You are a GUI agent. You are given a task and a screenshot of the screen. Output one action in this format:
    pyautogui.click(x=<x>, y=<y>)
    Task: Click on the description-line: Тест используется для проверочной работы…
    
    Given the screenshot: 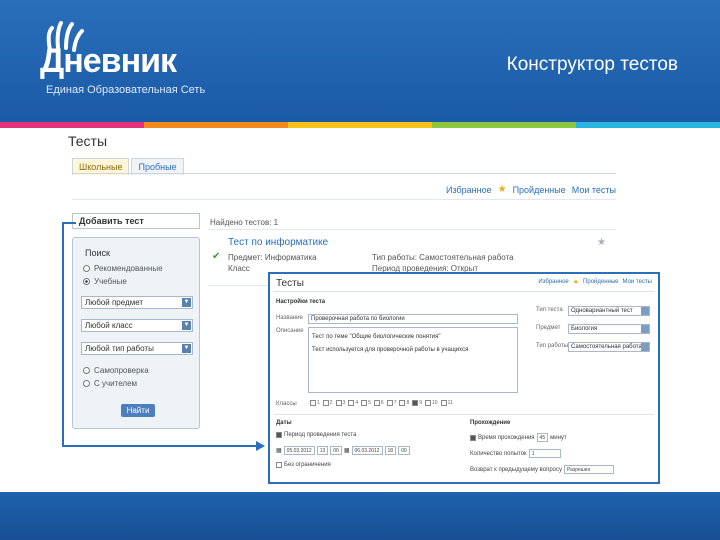 What is the action you would take?
    pyautogui.click(x=390, y=350)
    